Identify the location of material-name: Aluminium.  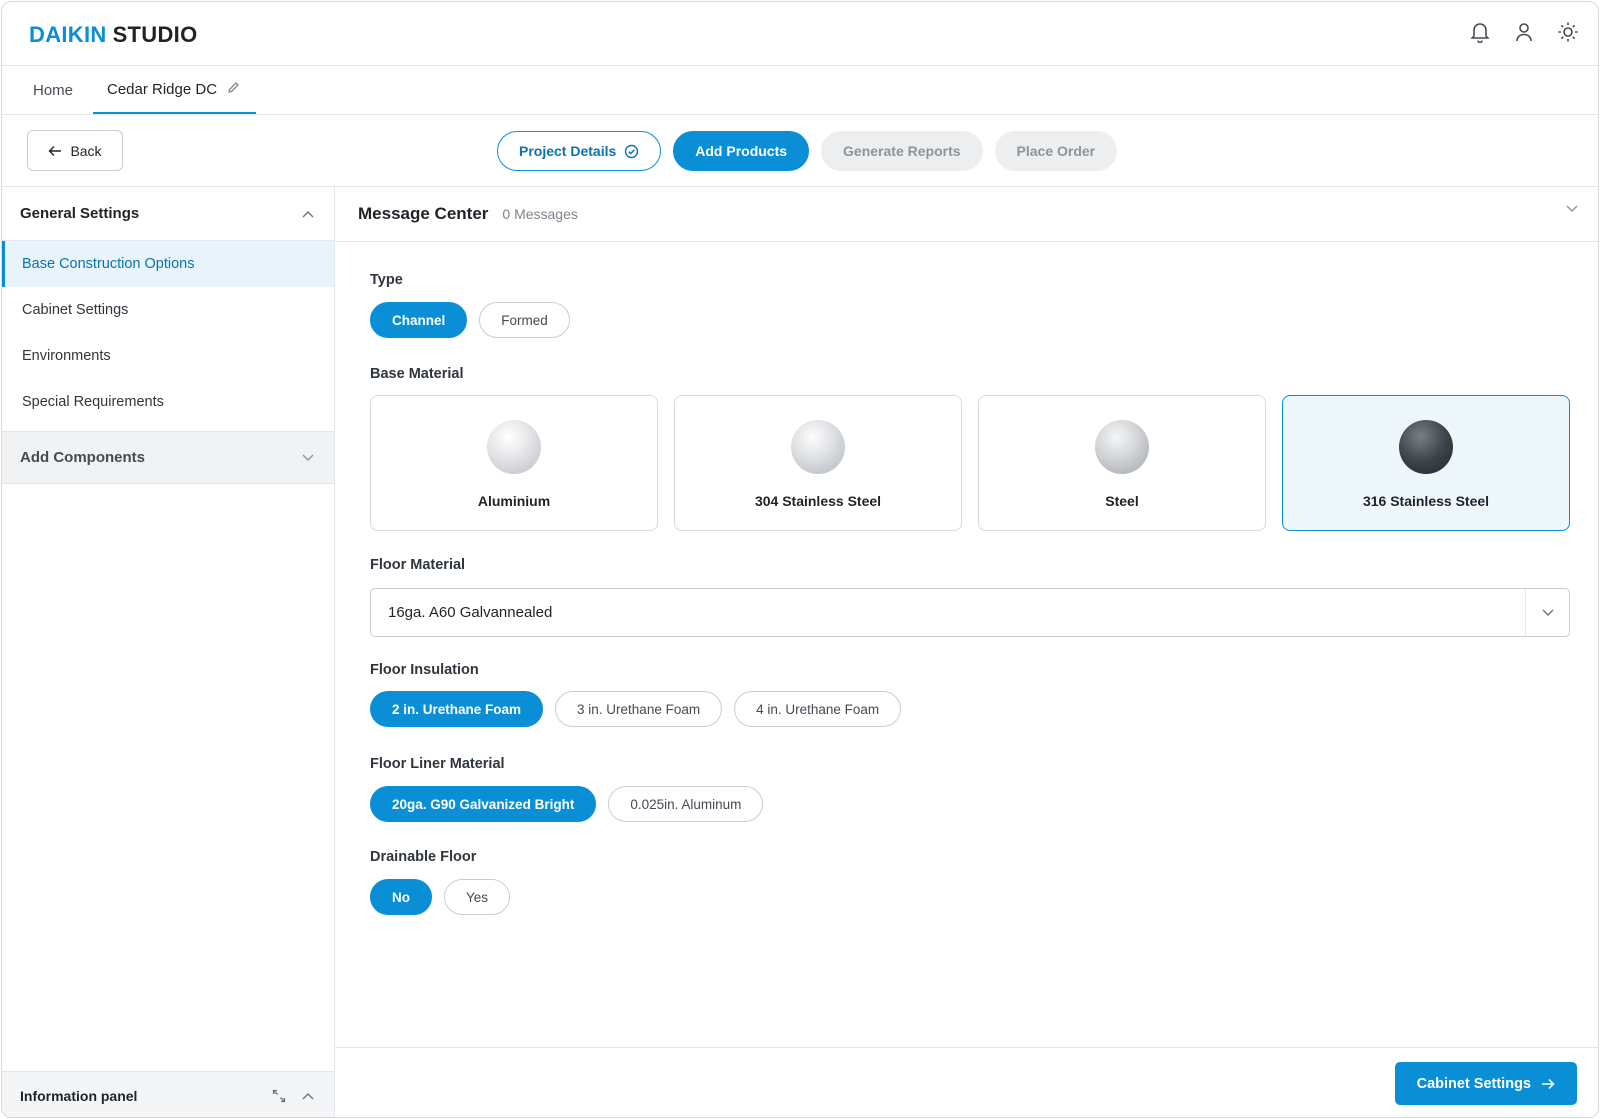
(514, 501).